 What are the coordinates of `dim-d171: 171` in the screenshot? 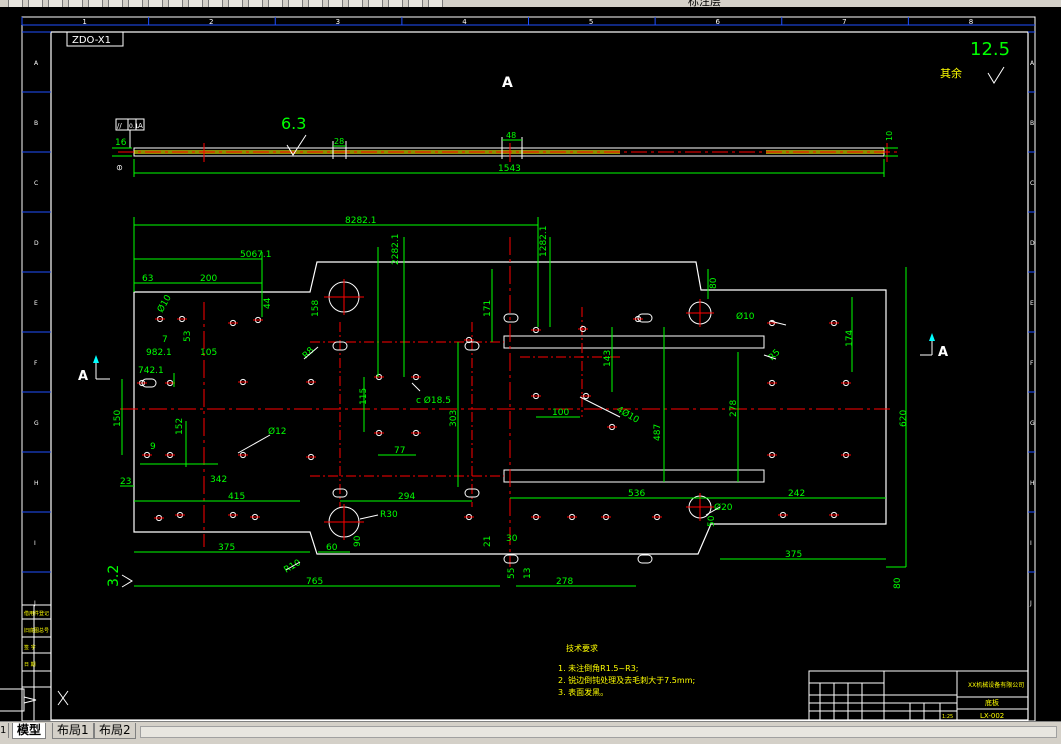 It's located at (488, 308).